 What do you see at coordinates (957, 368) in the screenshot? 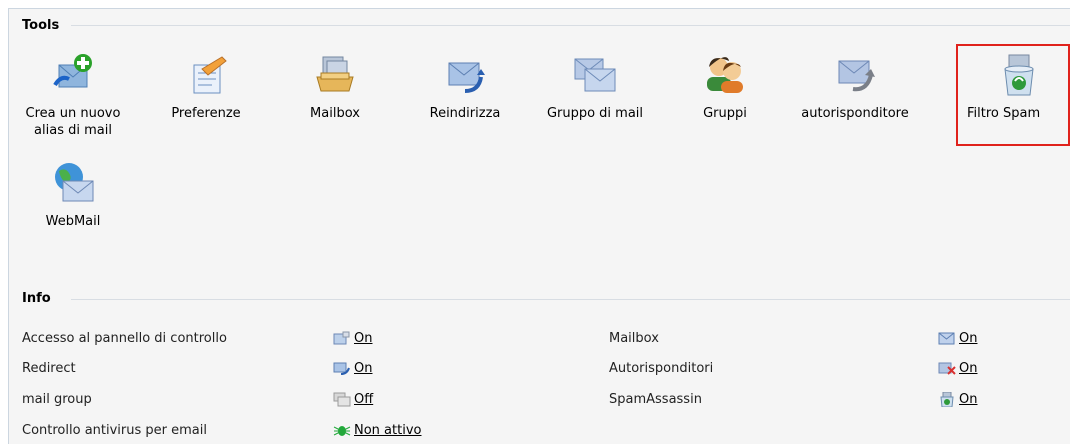
I see `status-autoresponders: On` at bounding box center [957, 368].